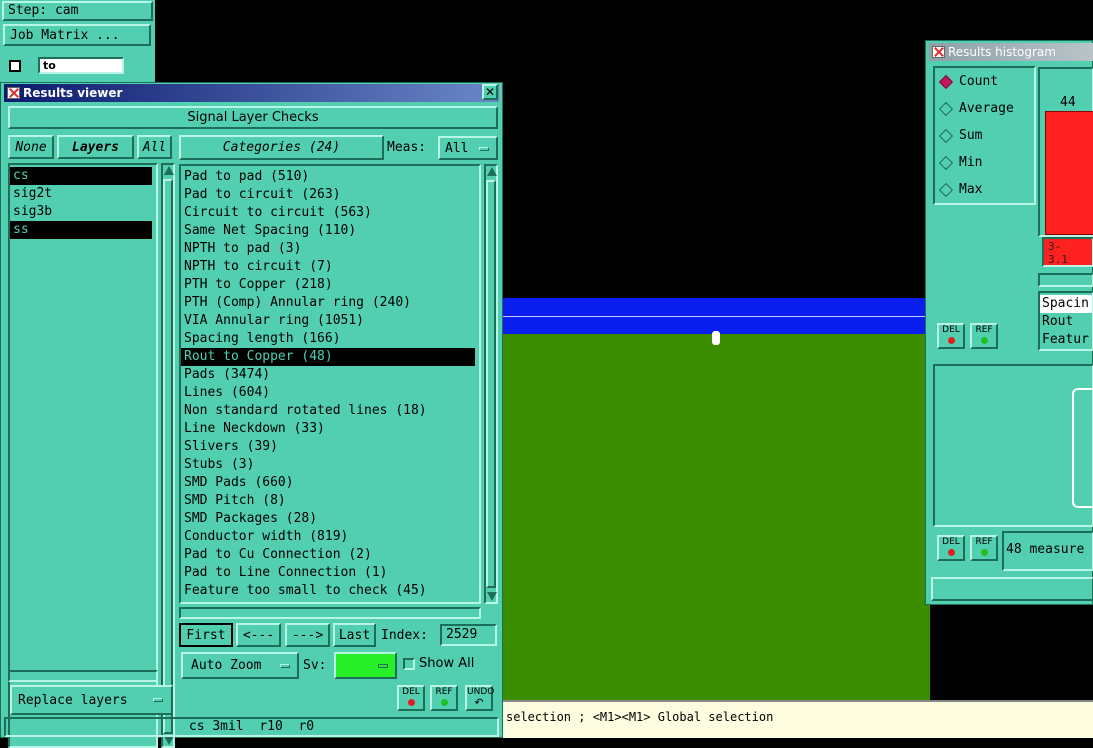  Describe the element at coordinates (958, 162) in the screenshot. I see `option-min: Min` at that location.